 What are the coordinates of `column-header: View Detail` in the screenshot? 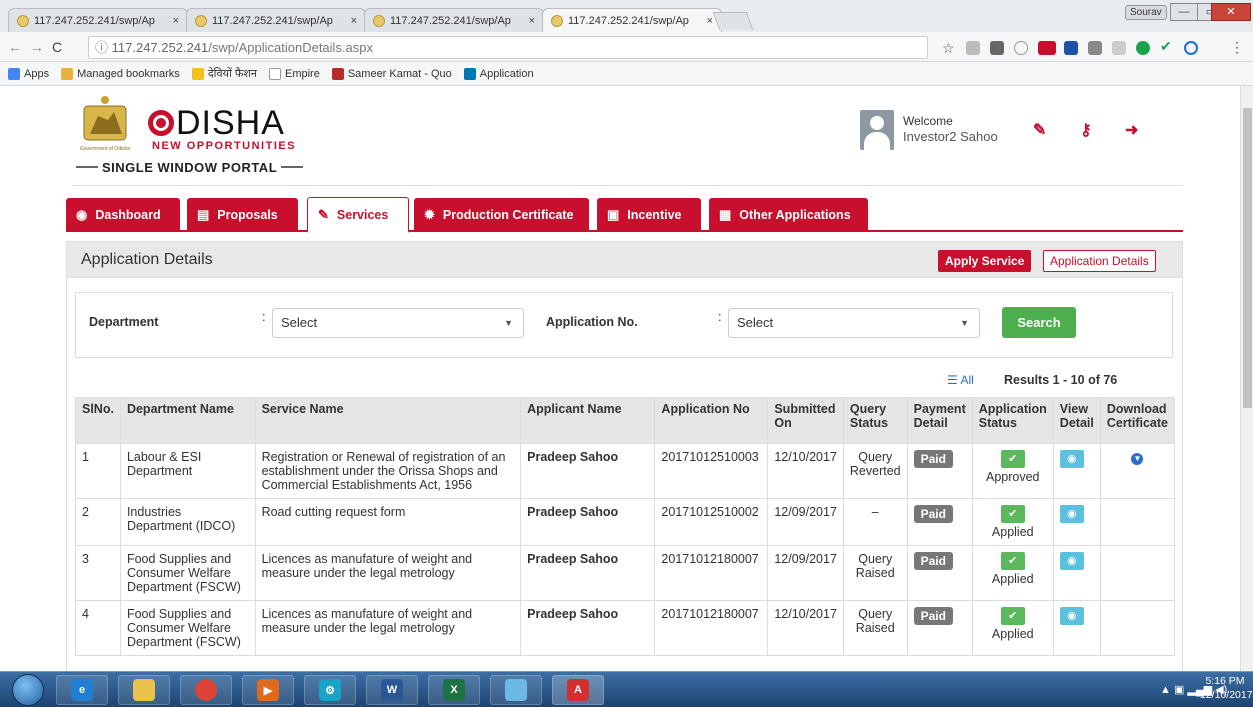 It's located at (1076, 420).